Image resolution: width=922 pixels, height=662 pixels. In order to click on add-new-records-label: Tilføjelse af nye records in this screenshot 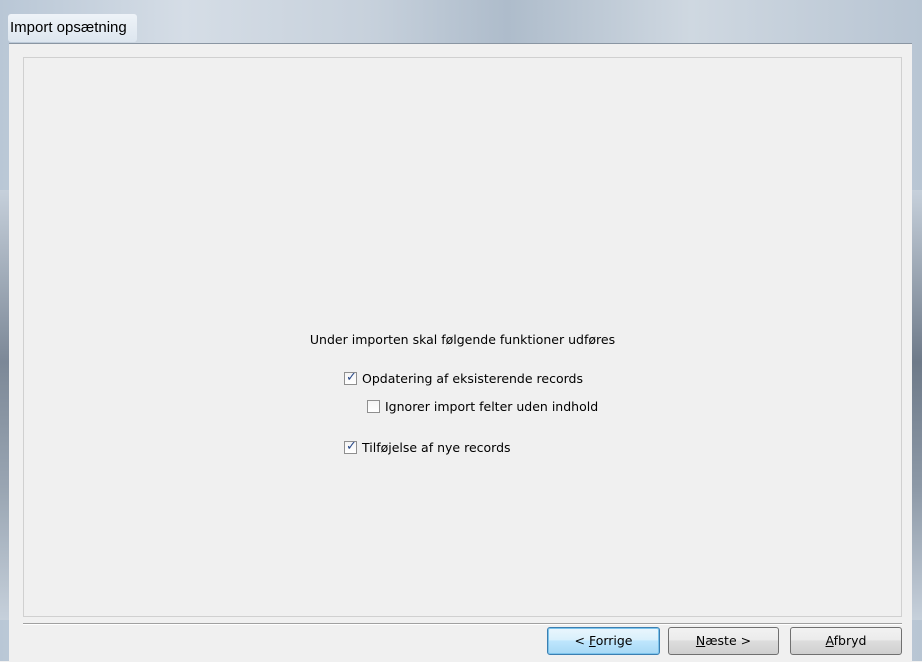, I will do `click(436, 447)`.